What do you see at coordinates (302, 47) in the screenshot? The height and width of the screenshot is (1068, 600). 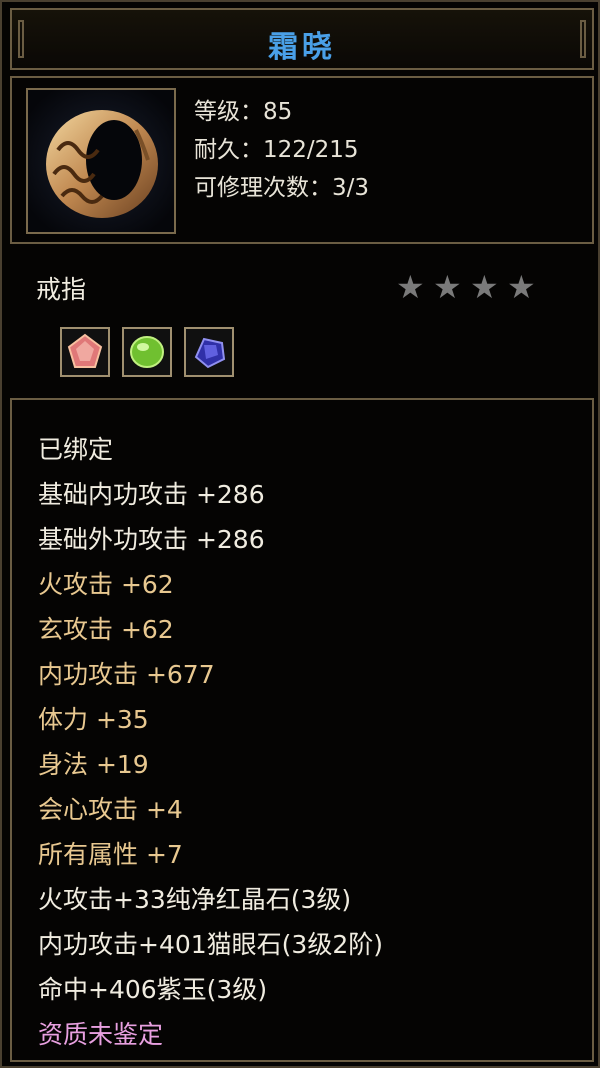 I see `item-name: 霜晓` at bounding box center [302, 47].